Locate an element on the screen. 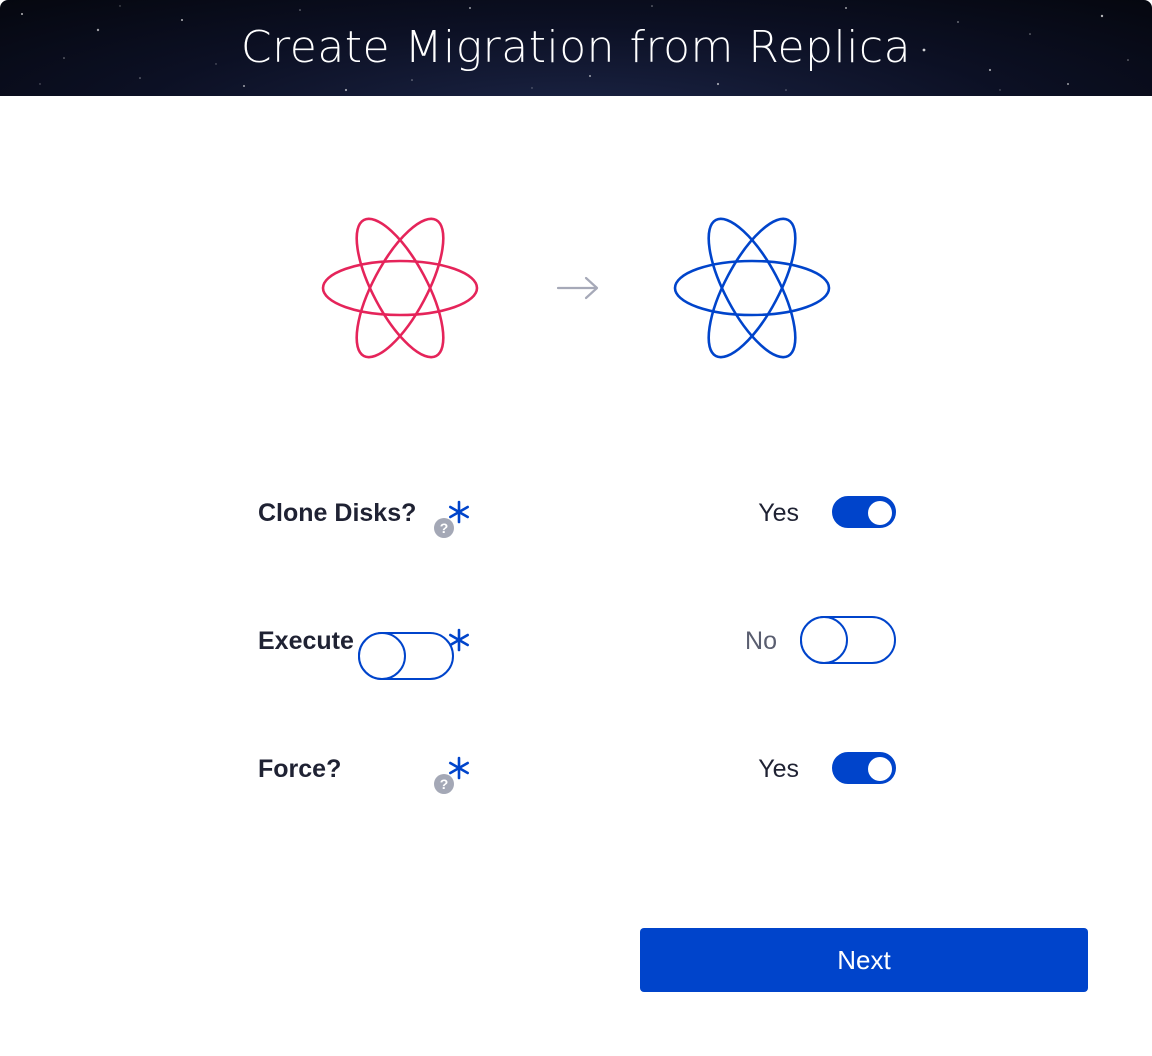 The image size is (1152, 1056). clone-disks-toggle is located at coordinates (864, 512).